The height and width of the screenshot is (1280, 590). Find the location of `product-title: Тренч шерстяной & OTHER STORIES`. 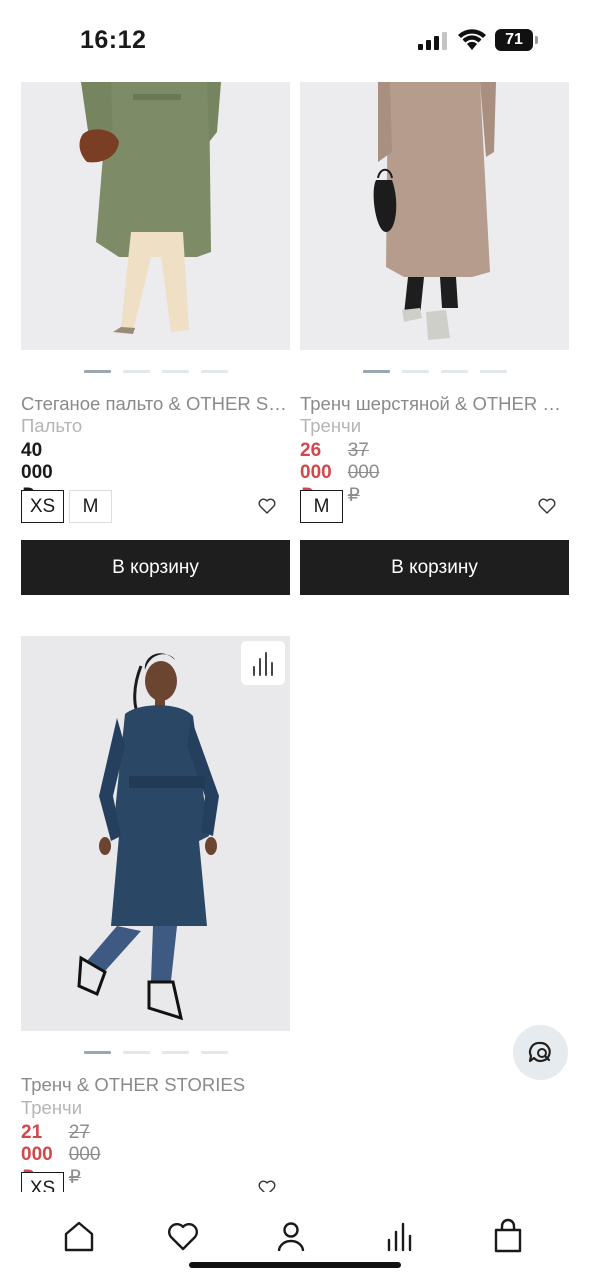

product-title: Тренч шерстяной & OTHER STORIES is located at coordinates (434, 404).